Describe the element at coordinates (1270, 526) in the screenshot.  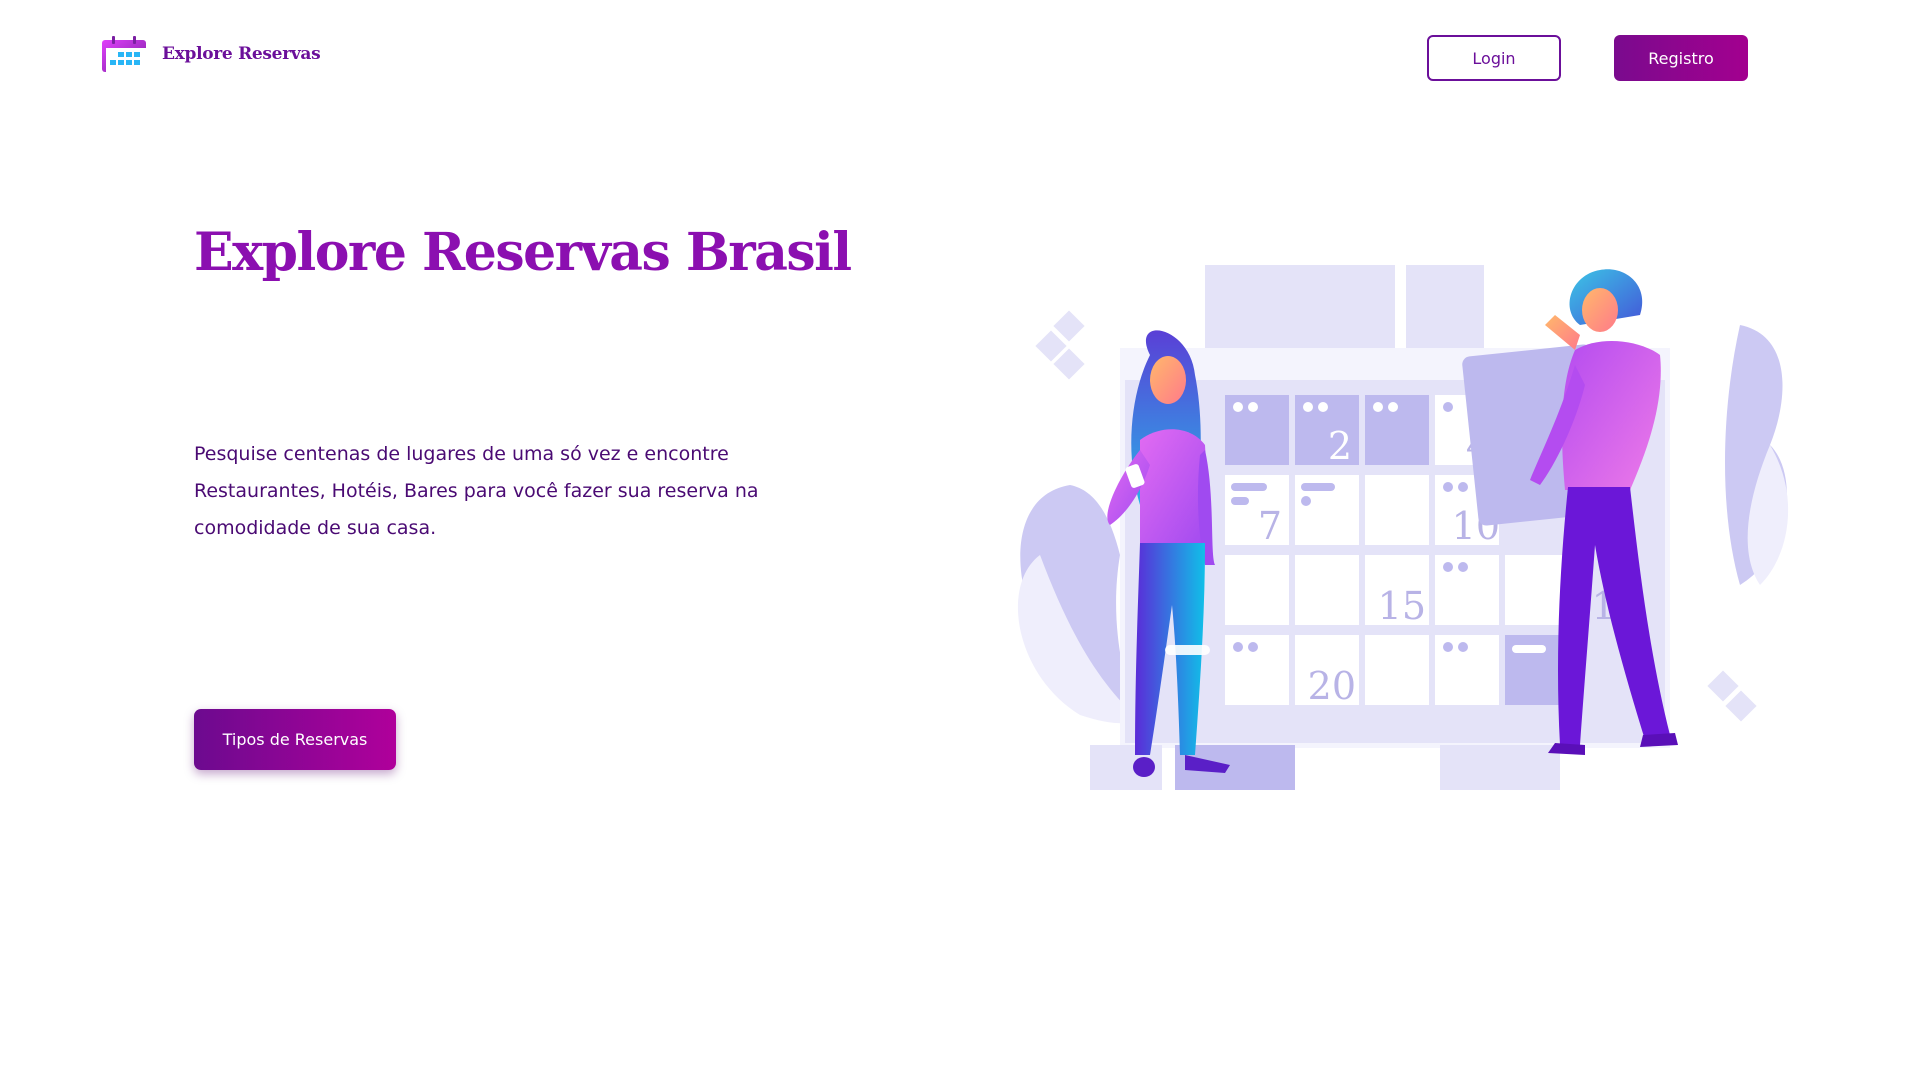
I see `calendar-number: 7` at that location.